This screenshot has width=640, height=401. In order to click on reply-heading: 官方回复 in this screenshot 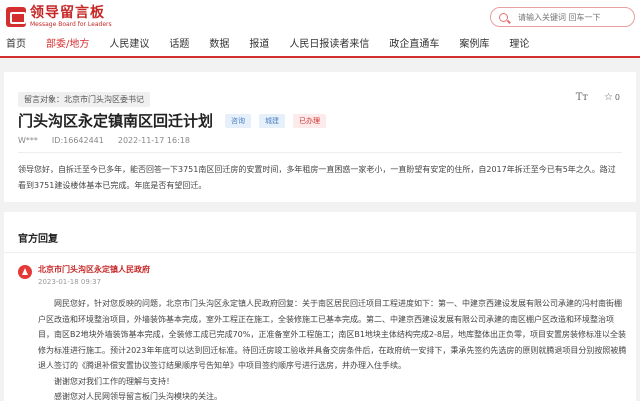, I will do `click(38, 239)`.